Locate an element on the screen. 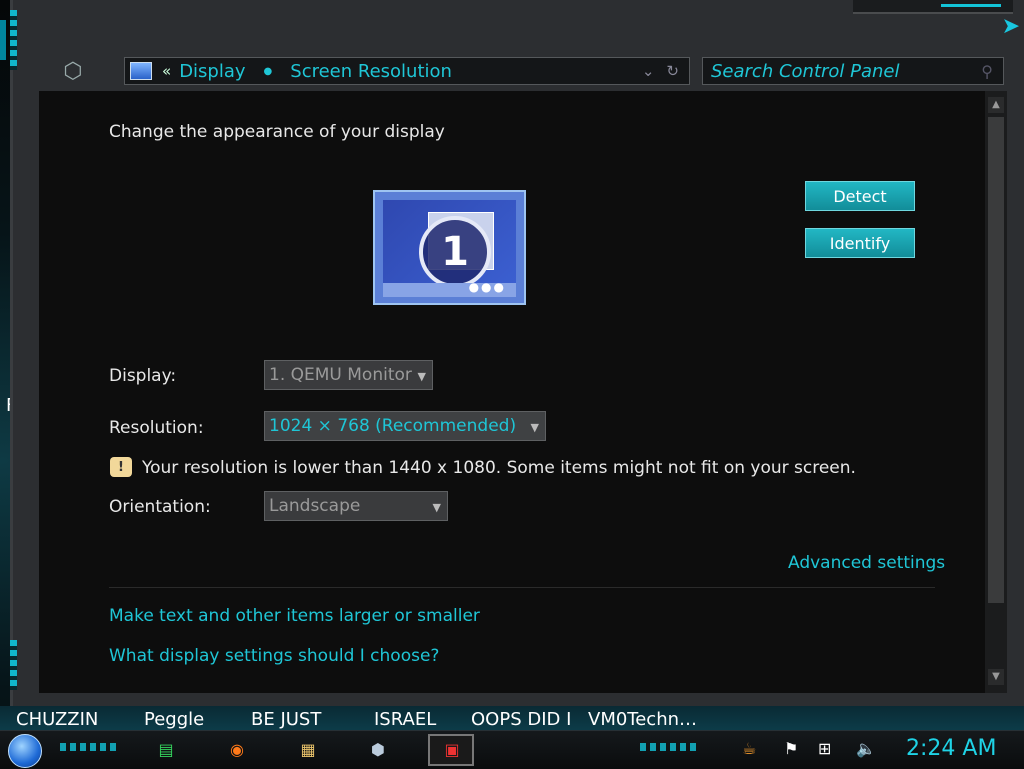 This screenshot has height=769, width=1024. virtualbox-icon: ⬢ is located at coordinates (378, 749).